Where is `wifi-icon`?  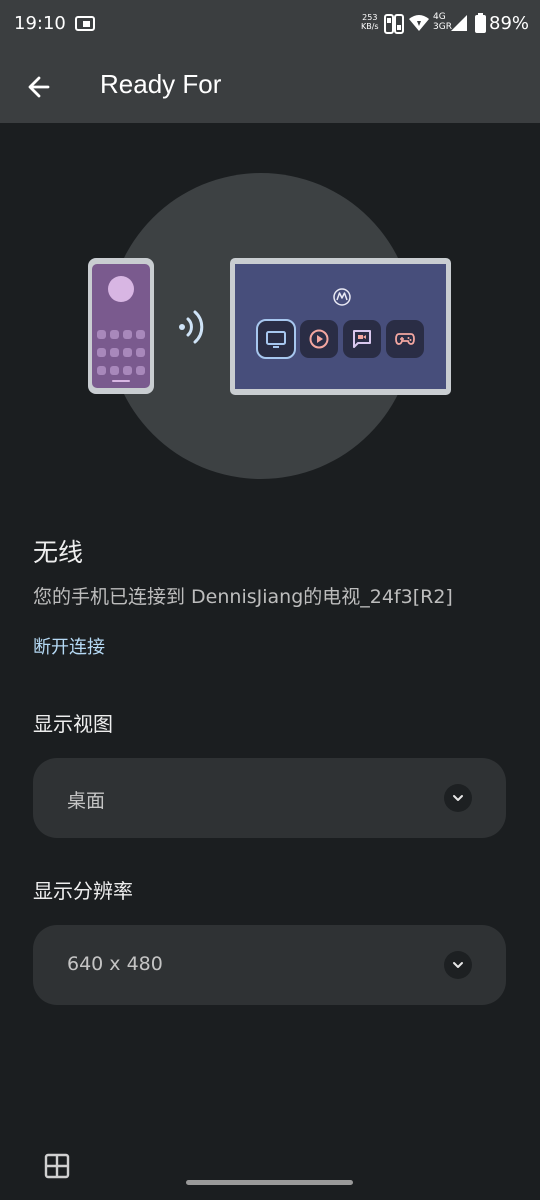
wifi-icon is located at coordinates (419, 25).